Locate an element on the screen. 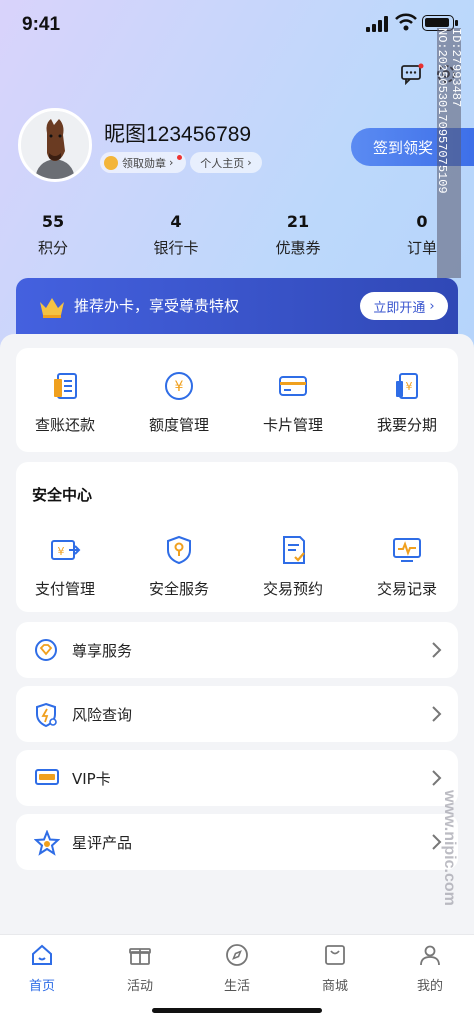  quick-action-card-manage: 卡片管理 is located at coordinates (293, 401).